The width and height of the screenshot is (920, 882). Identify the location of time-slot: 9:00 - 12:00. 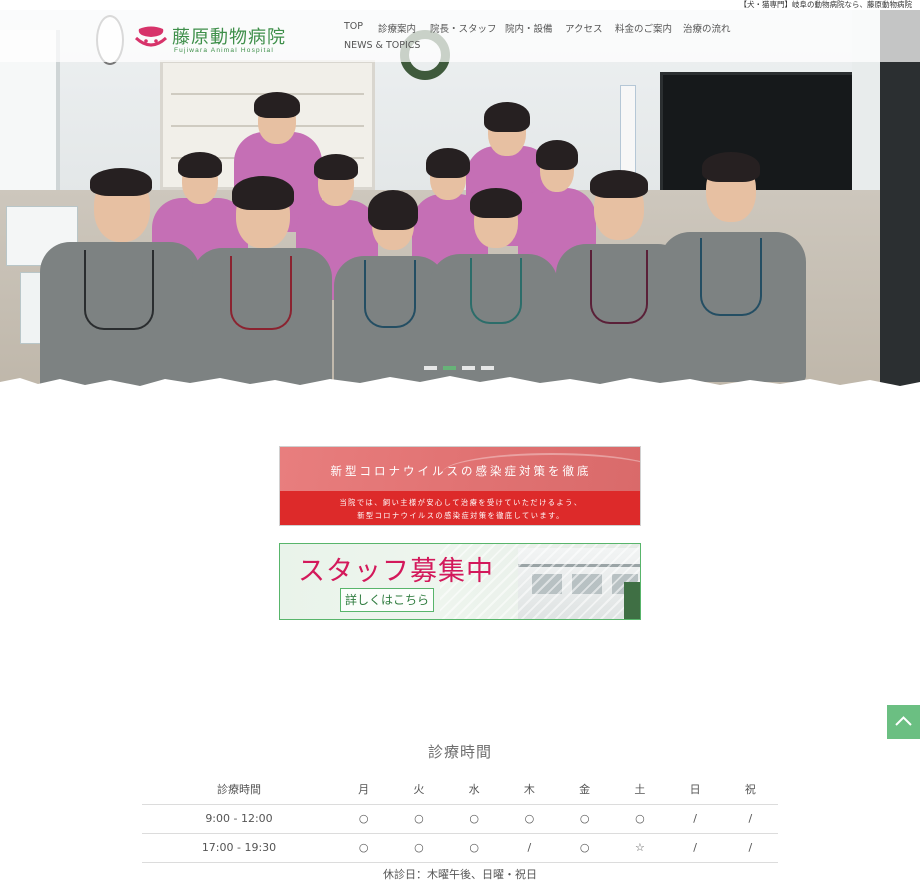
(239, 819).